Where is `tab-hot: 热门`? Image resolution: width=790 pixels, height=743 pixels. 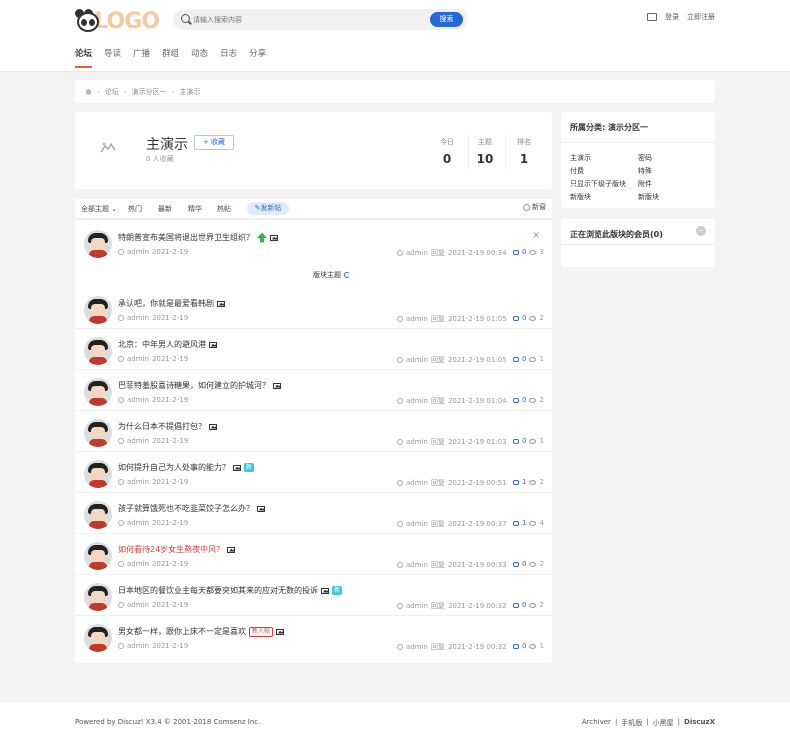
tab-hot: 热门 is located at coordinates (135, 209).